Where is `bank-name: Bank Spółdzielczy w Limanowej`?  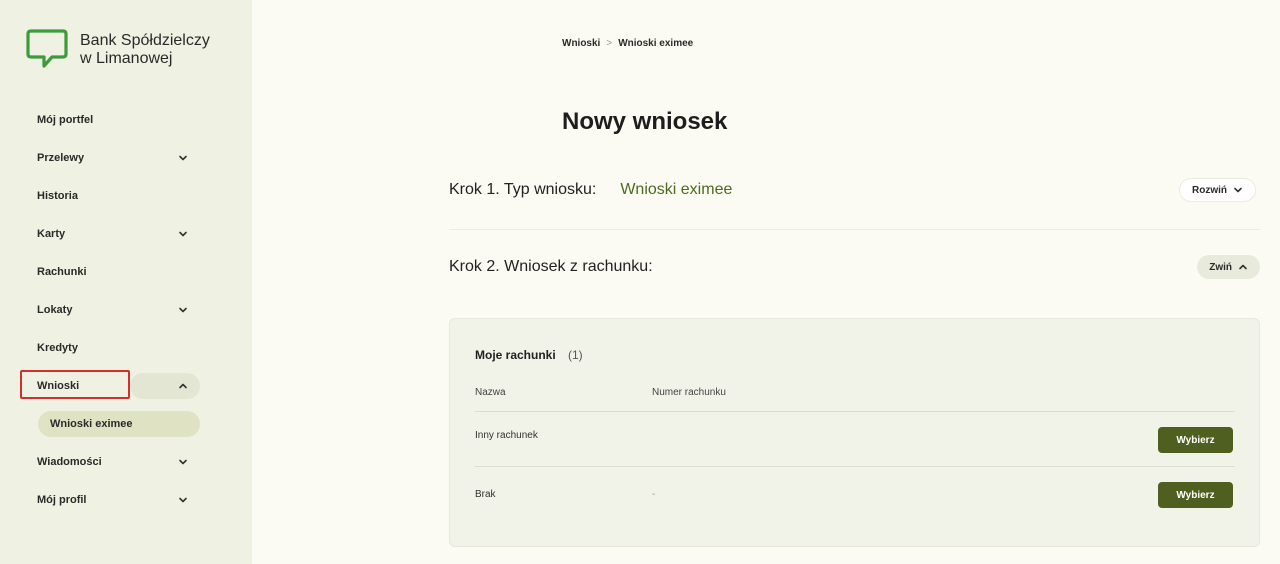
bank-name: Bank Spółdzielczy w Limanowej is located at coordinates (145, 50).